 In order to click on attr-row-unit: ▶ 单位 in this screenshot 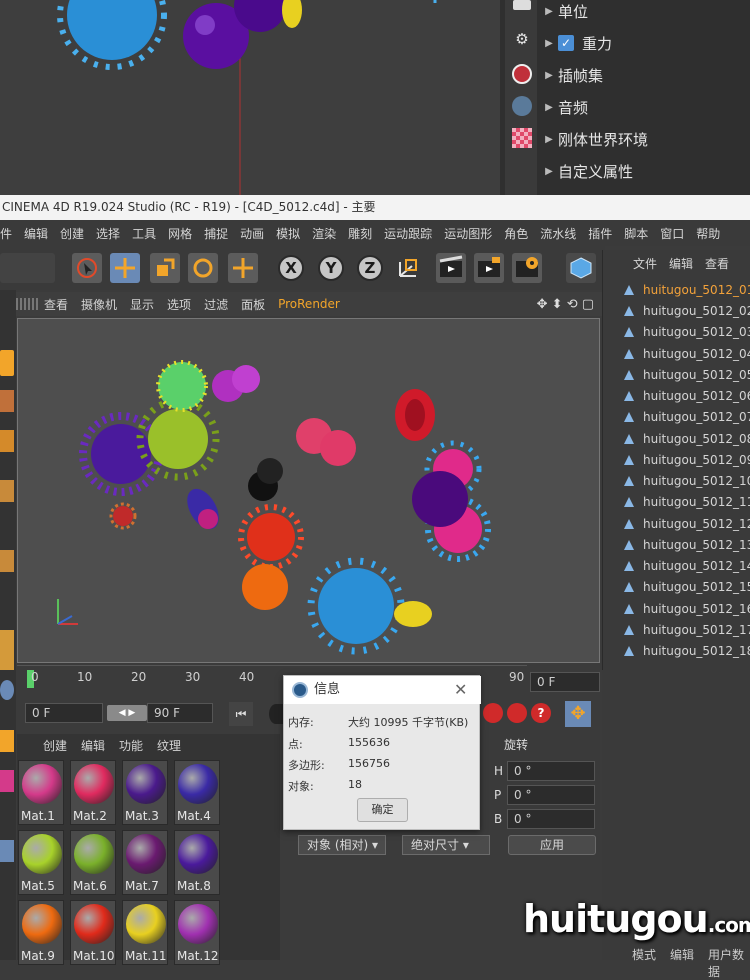, I will do `click(564, 13)`.